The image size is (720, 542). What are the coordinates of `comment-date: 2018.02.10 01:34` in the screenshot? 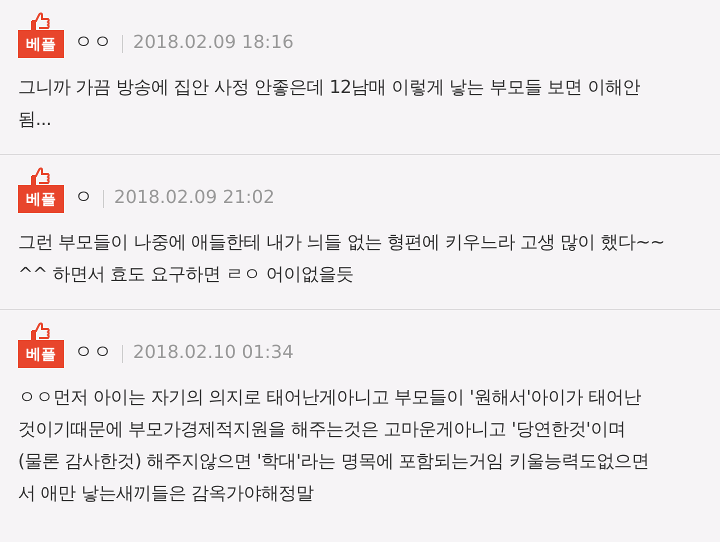 It's located at (213, 353).